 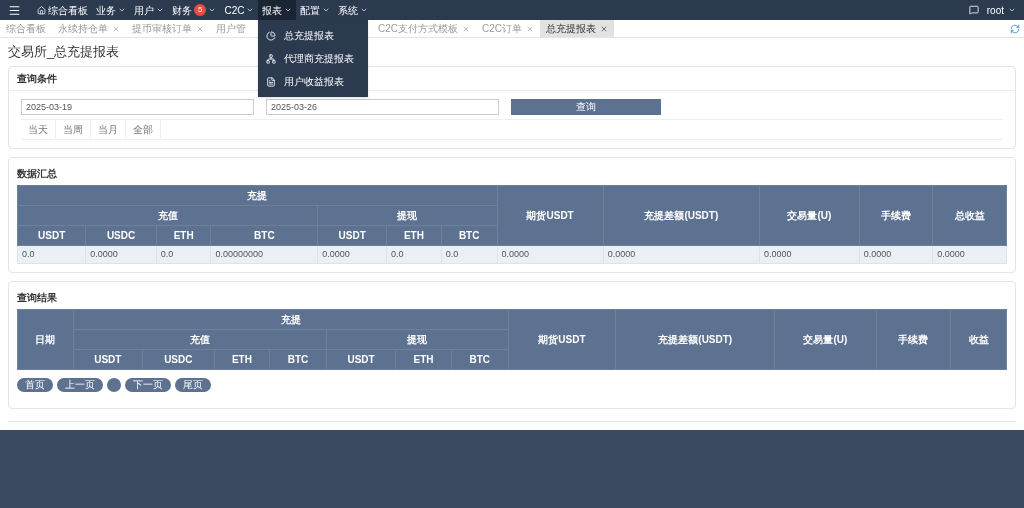 What do you see at coordinates (62, 10) in the screenshot?
I see `nav-menu: 综合看板` at bounding box center [62, 10].